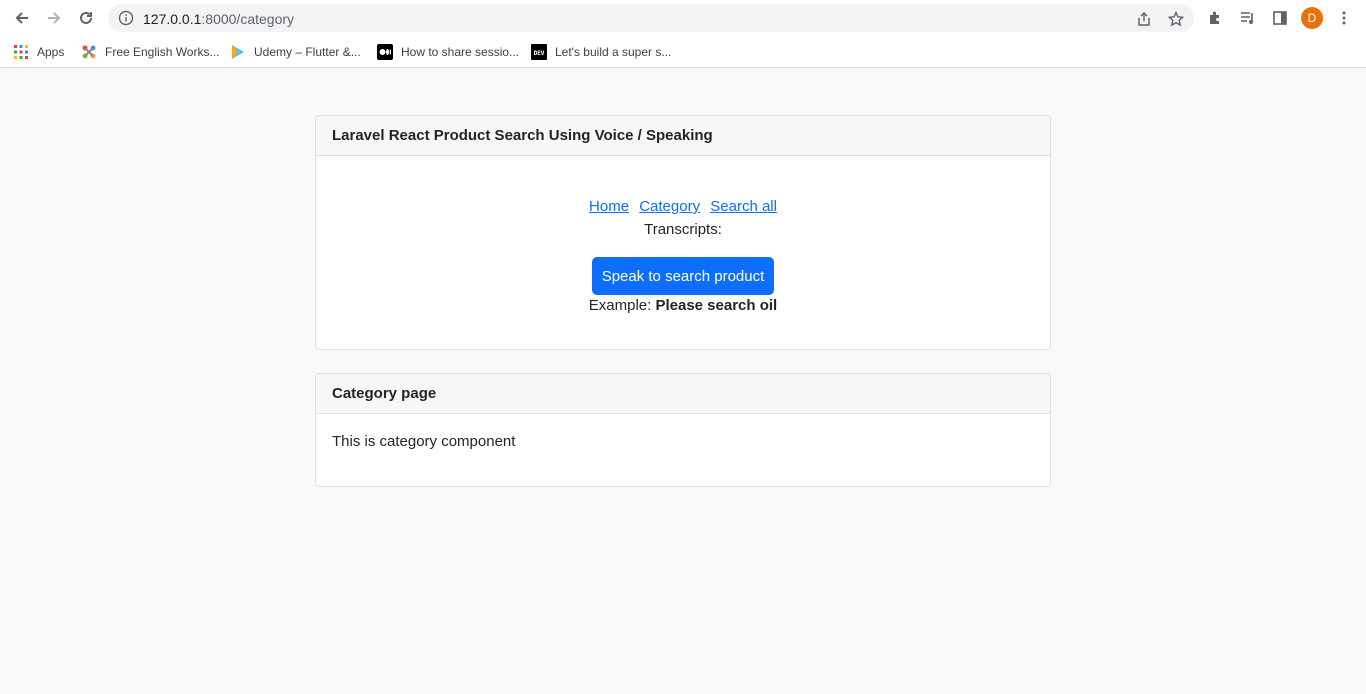  What do you see at coordinates (89, 52) in the screenshot?
I see `joomla-icon` at bounding box center [89, 52].